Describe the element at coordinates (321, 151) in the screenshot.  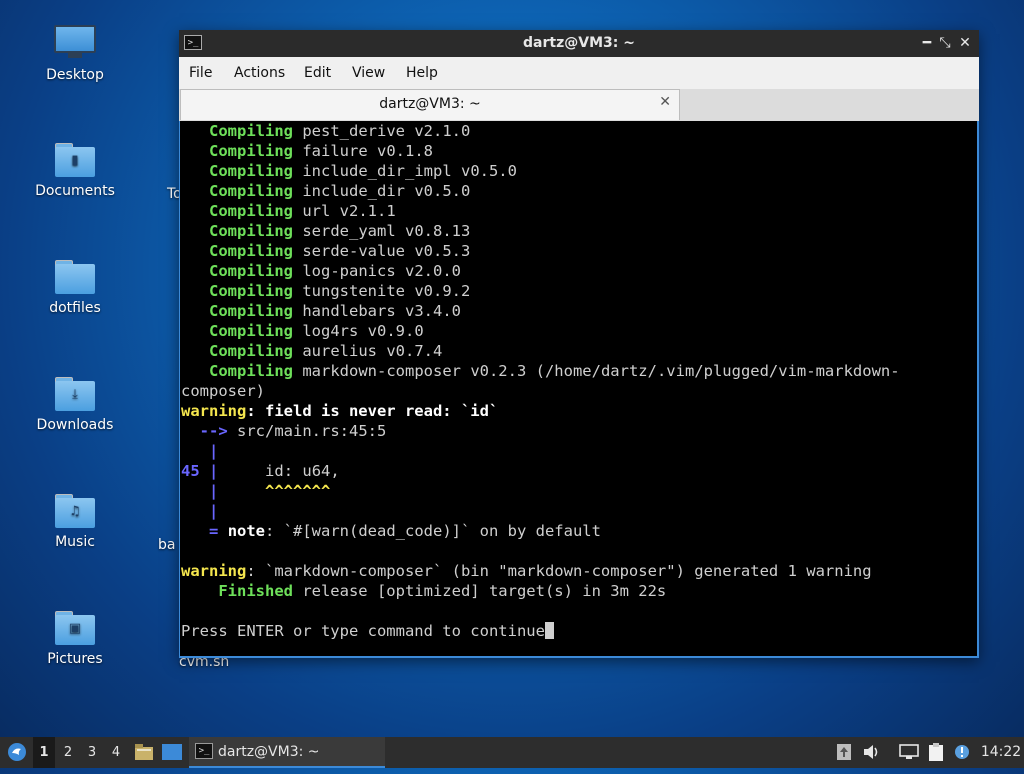
I see `terminal-line: Compiling failure v0.1.8` at that location.